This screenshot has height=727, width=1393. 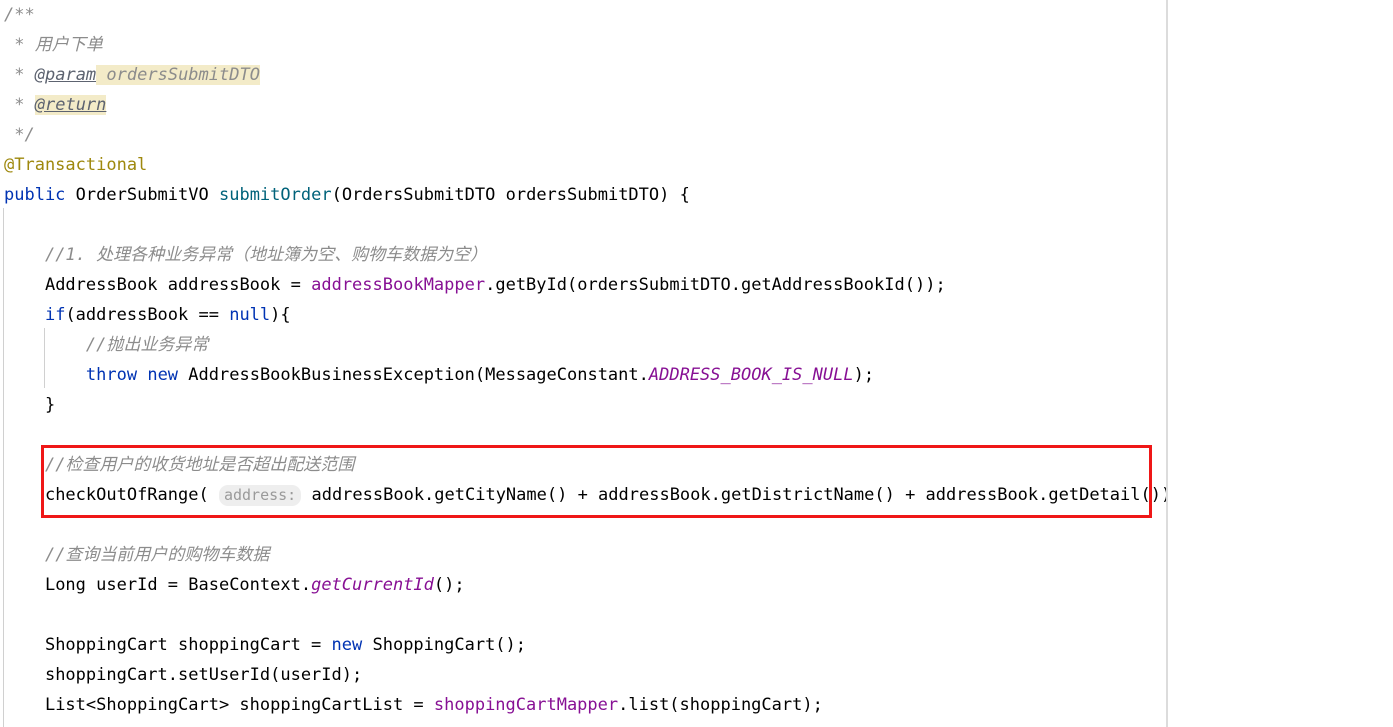 I want to click on type-AddressBook: AddressBook, so click(x=101, y=285).